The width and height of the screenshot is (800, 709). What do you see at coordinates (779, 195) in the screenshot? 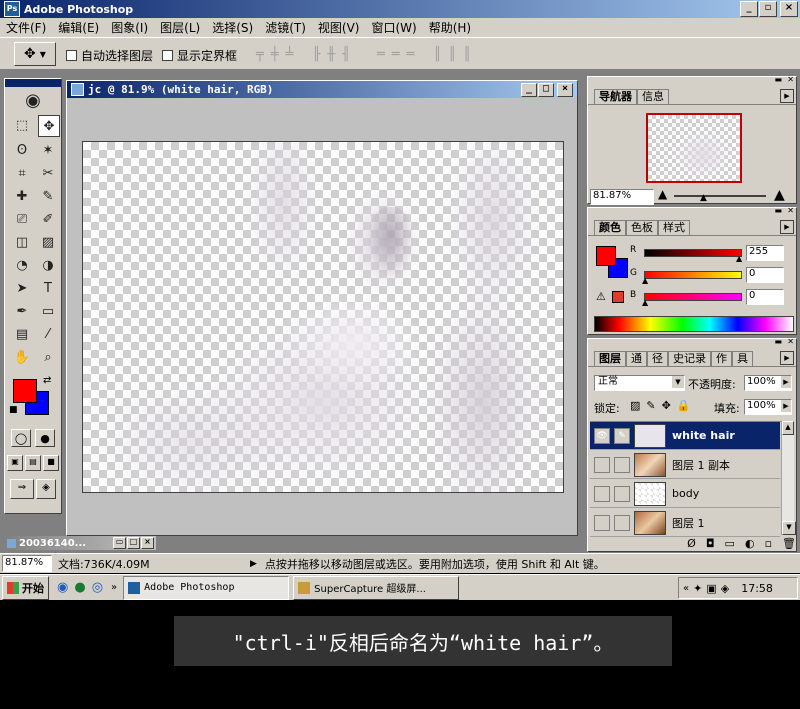
I see `zoom-in-icon: ▲` at bounding box center [779, 195].